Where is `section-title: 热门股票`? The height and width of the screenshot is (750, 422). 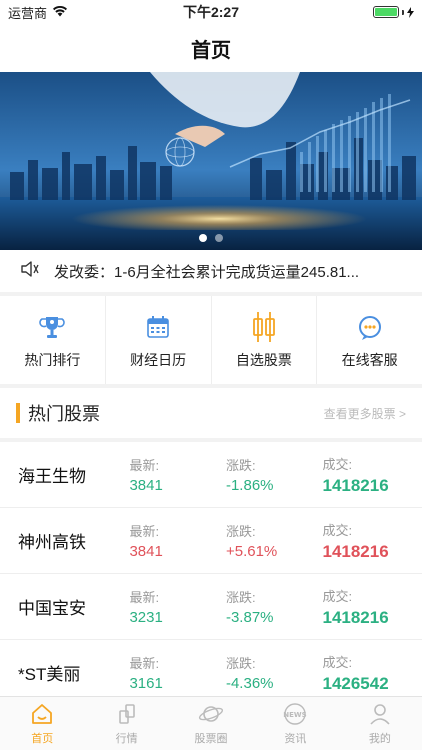
section-title: 热门股票 is located at coordinates (64, 414).